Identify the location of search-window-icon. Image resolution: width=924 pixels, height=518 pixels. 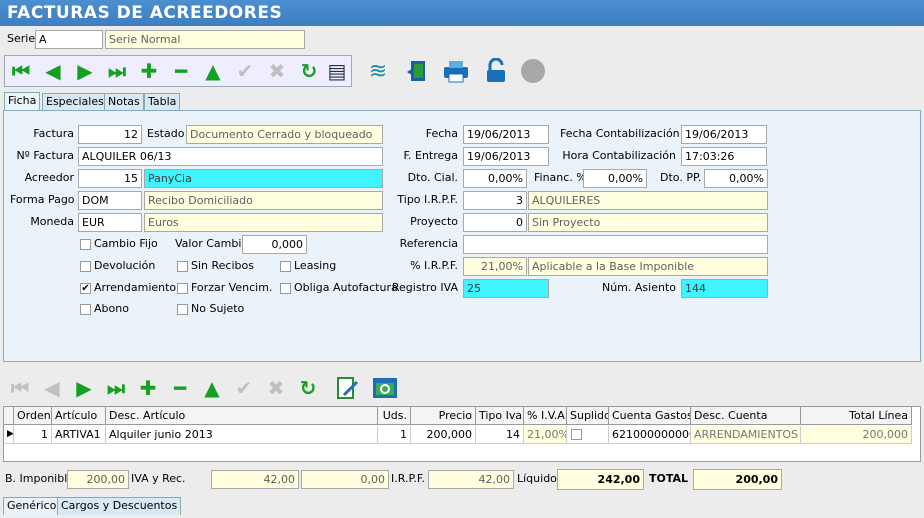
(385, 388).